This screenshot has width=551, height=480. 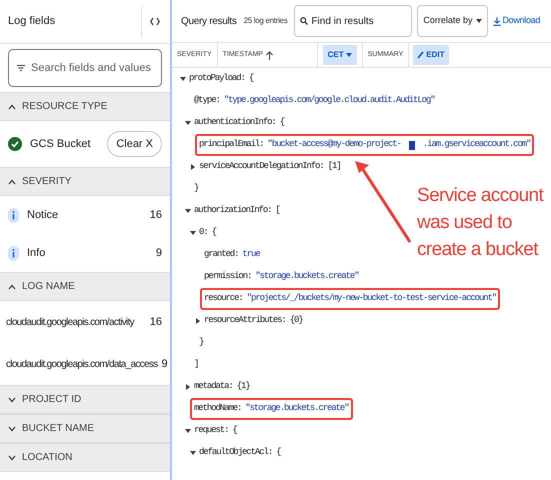 What do you see at coordinates (85, 106) in the screenshot?
I see `section-header: RESOURCE TYPE` at bounding box center [85, 106].